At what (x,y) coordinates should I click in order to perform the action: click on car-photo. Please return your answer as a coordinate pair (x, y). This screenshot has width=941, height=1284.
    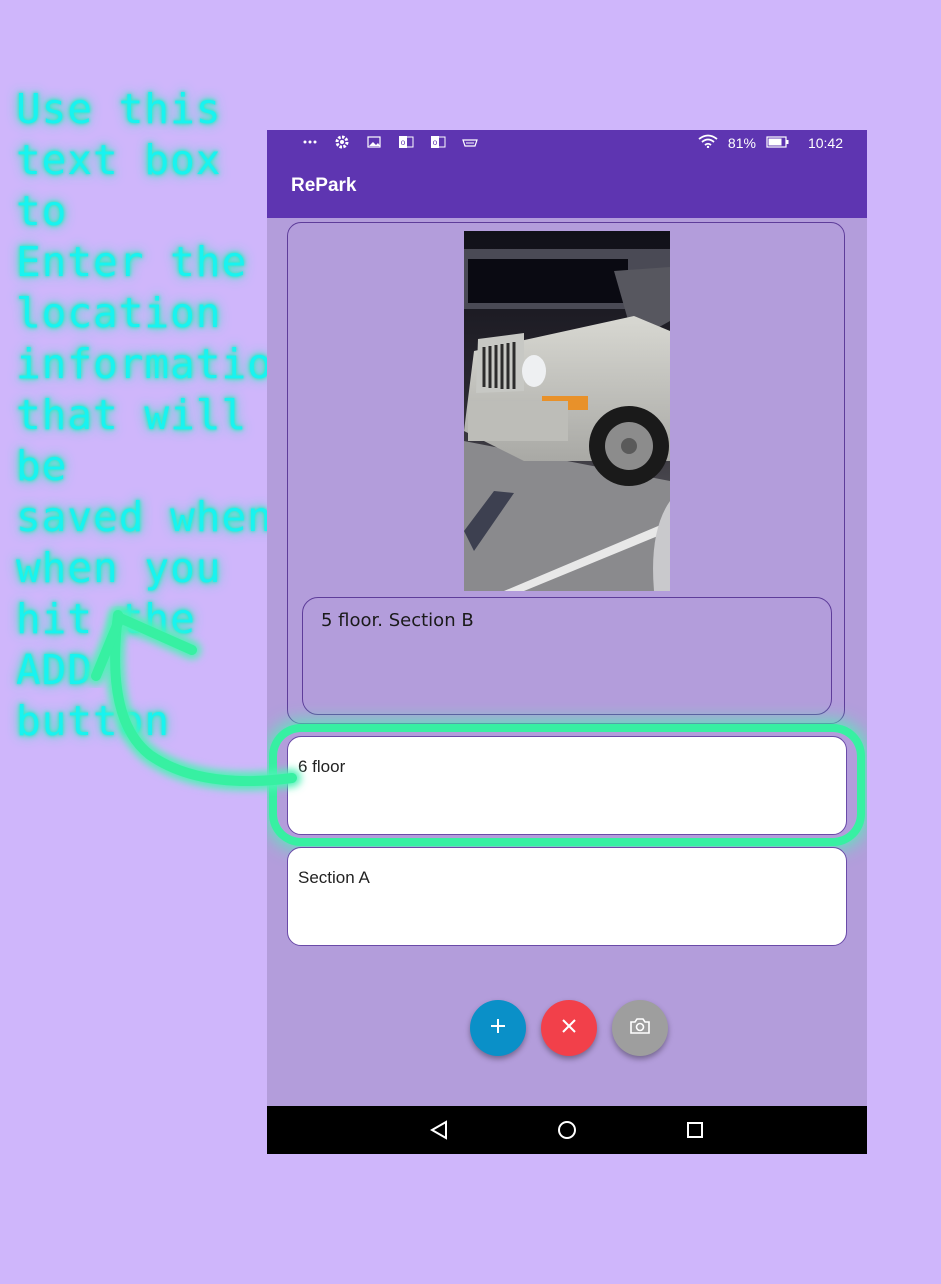
    Looking at the image, I should click on (567, 411).